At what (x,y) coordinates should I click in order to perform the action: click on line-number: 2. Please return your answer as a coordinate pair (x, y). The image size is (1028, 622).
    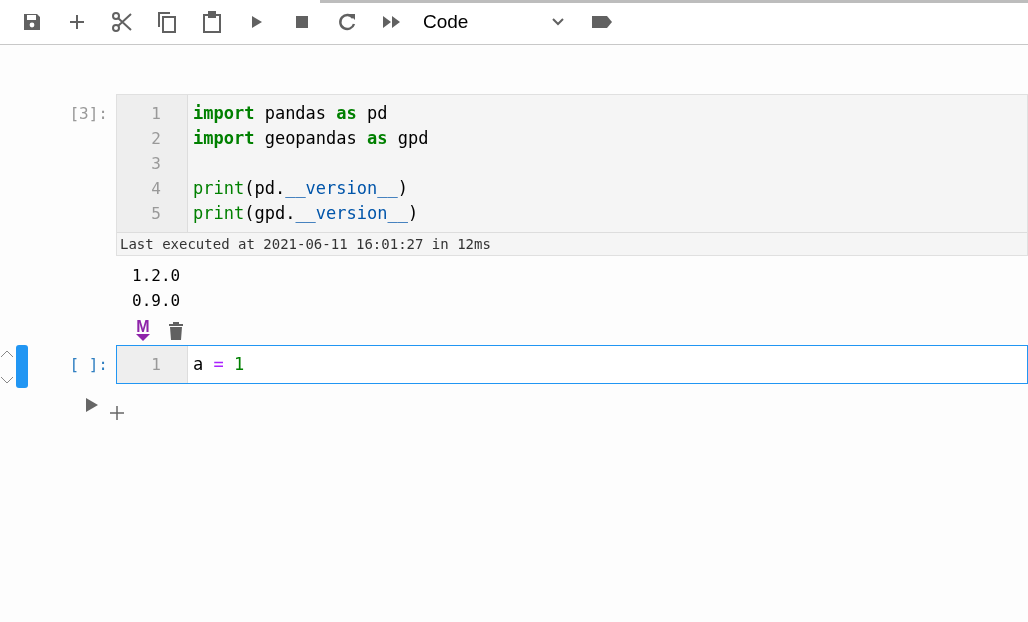
    Looking at the image, I should click on (156, 139).